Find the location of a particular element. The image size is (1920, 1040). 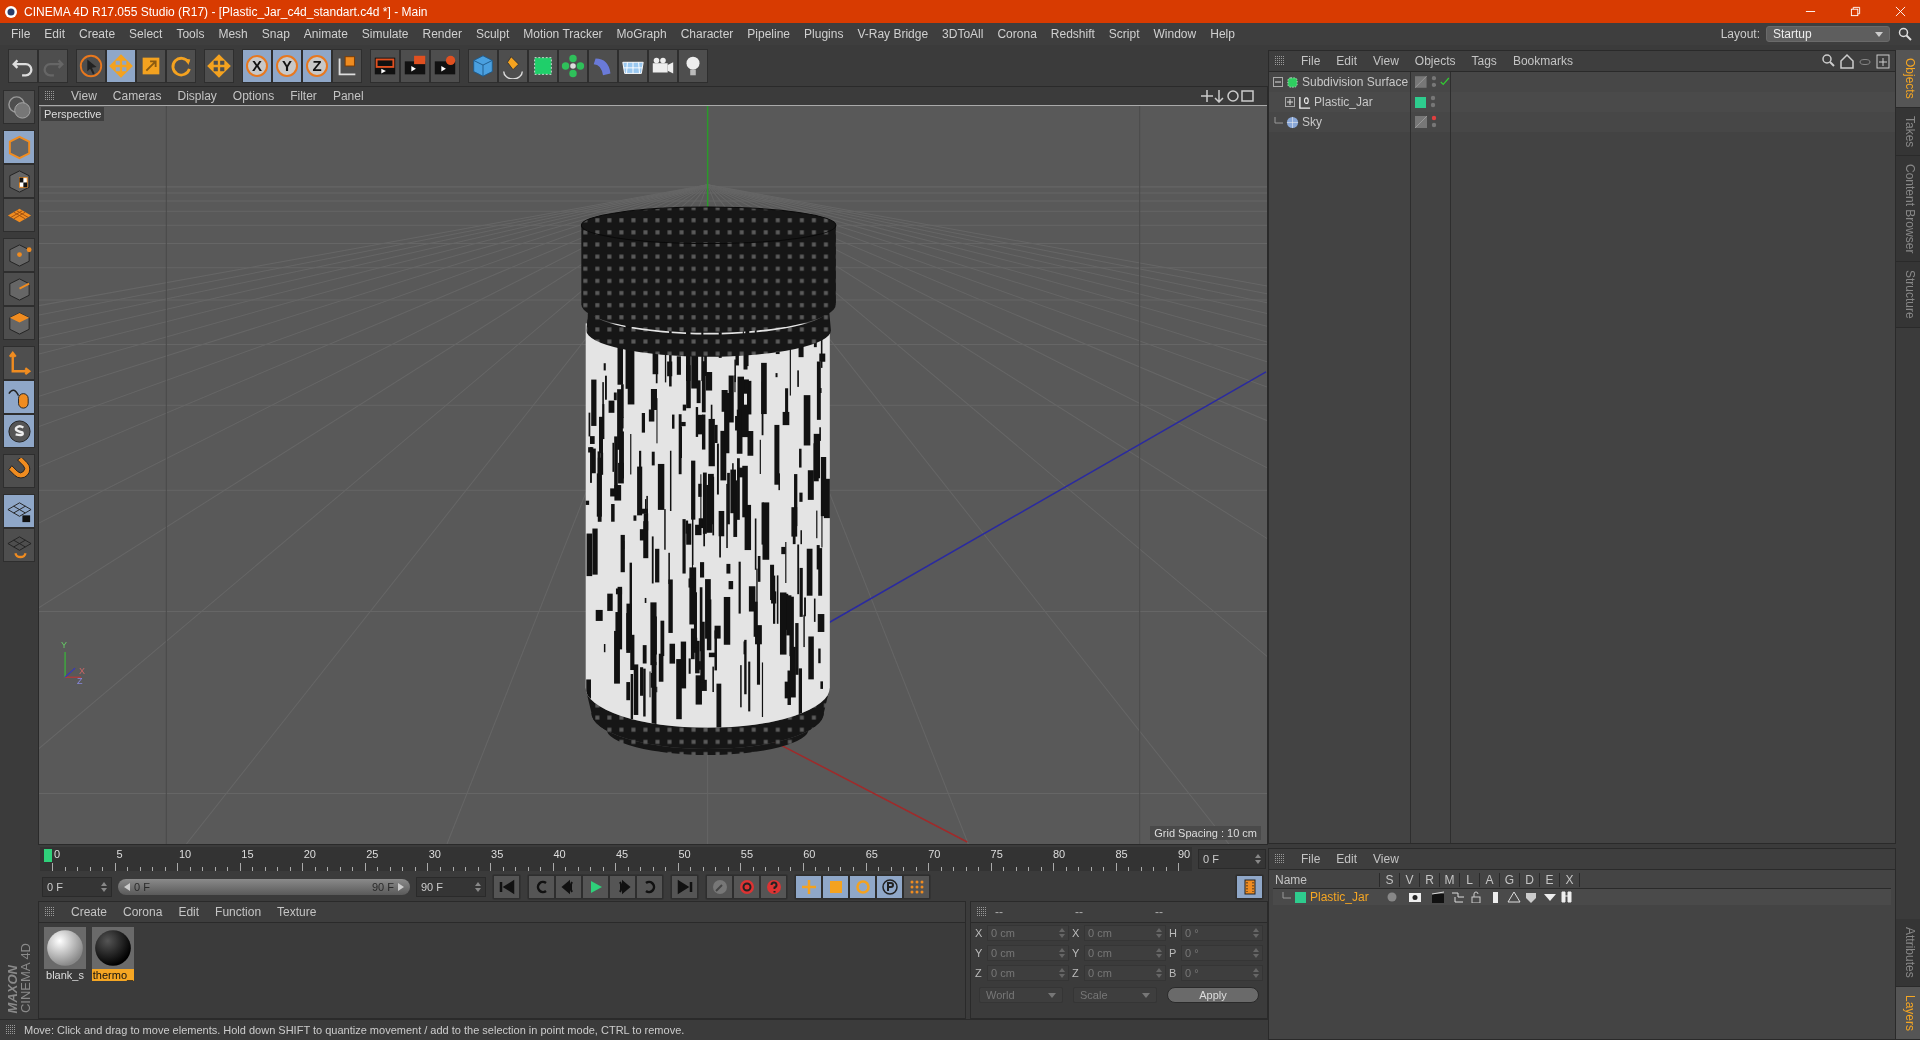

coord-button is located at coordinates (347, 65).